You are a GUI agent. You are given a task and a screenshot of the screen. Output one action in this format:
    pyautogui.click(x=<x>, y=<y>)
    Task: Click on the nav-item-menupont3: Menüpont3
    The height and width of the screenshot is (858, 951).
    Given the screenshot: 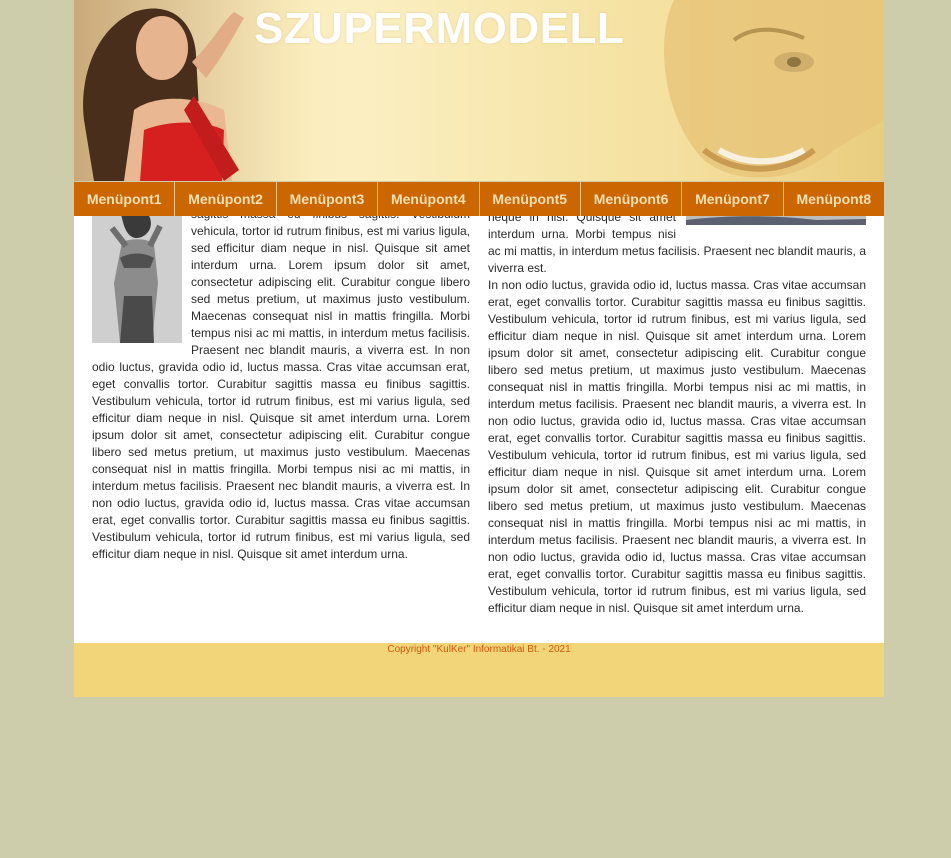 What is the action you would take?
    pyautogui.click(x=328, y=199)
    